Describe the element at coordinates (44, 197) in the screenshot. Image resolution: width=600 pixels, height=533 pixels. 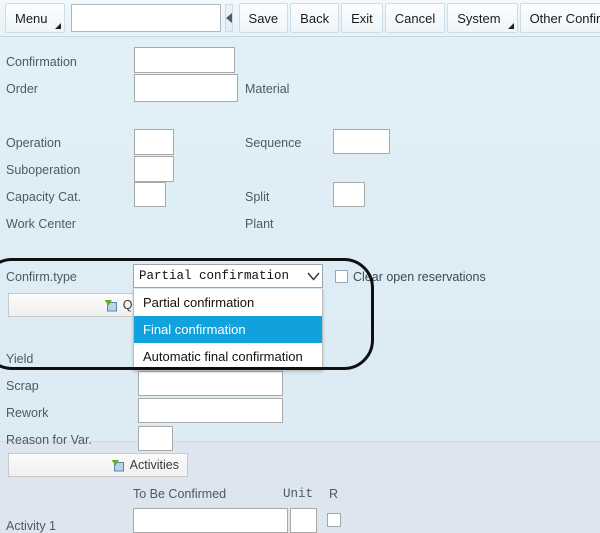
I see `capacity-cat-label: Capacity Cat.` at that location.